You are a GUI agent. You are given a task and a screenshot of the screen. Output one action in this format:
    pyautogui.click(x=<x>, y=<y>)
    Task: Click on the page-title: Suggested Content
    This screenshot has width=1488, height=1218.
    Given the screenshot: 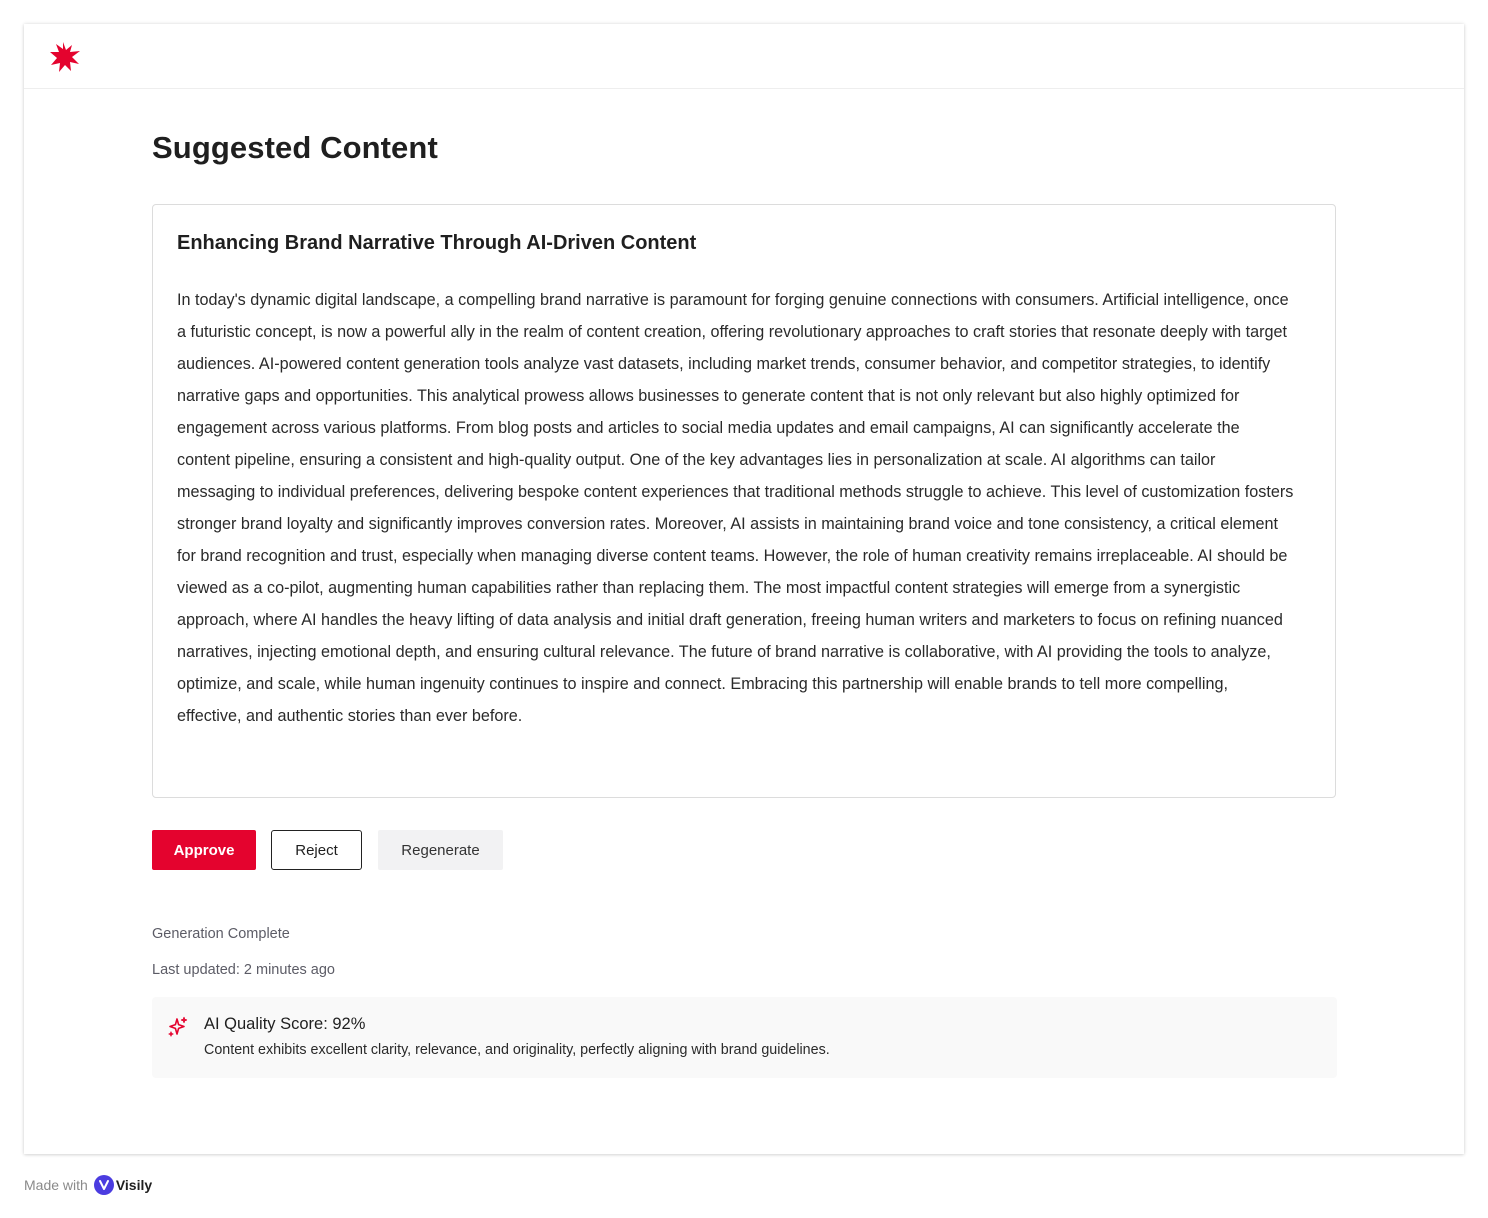 What is the action you would take?
    pyautogui.click(x=295, y=147)
    